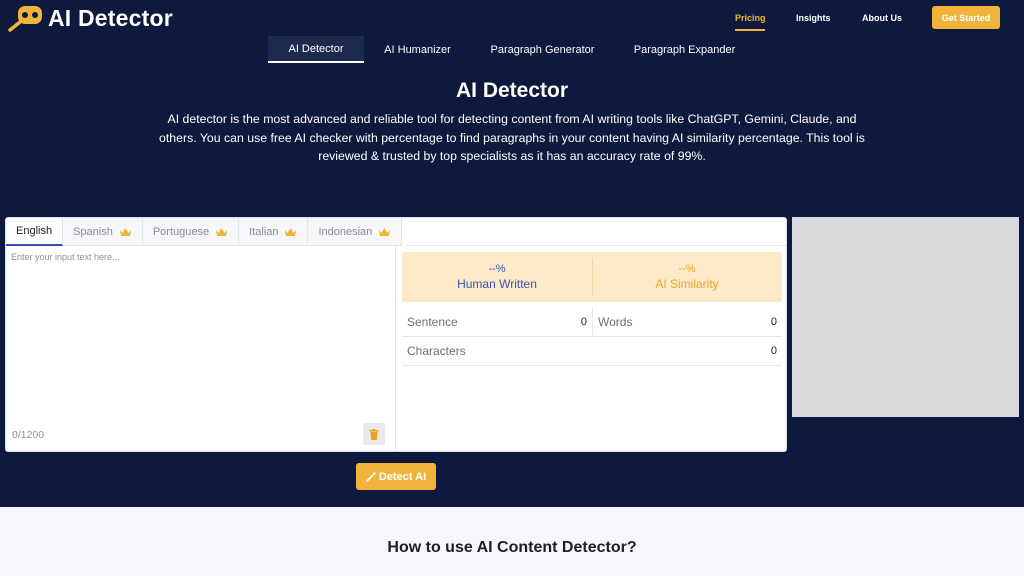 This screenshot has width=1024, height=576. I want to click on nav-insights: Insights, so click(813, 18).